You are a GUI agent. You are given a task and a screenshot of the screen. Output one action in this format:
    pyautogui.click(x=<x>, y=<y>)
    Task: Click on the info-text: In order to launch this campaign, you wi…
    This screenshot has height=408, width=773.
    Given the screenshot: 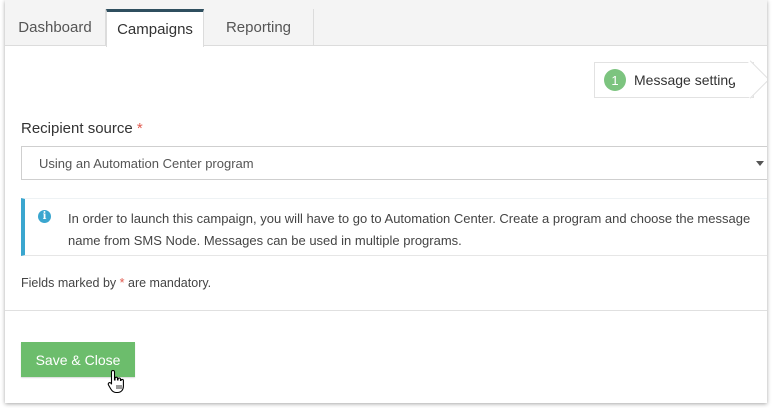 What is the action you would take?
    pyautogui.click(x=409, y=229)
    